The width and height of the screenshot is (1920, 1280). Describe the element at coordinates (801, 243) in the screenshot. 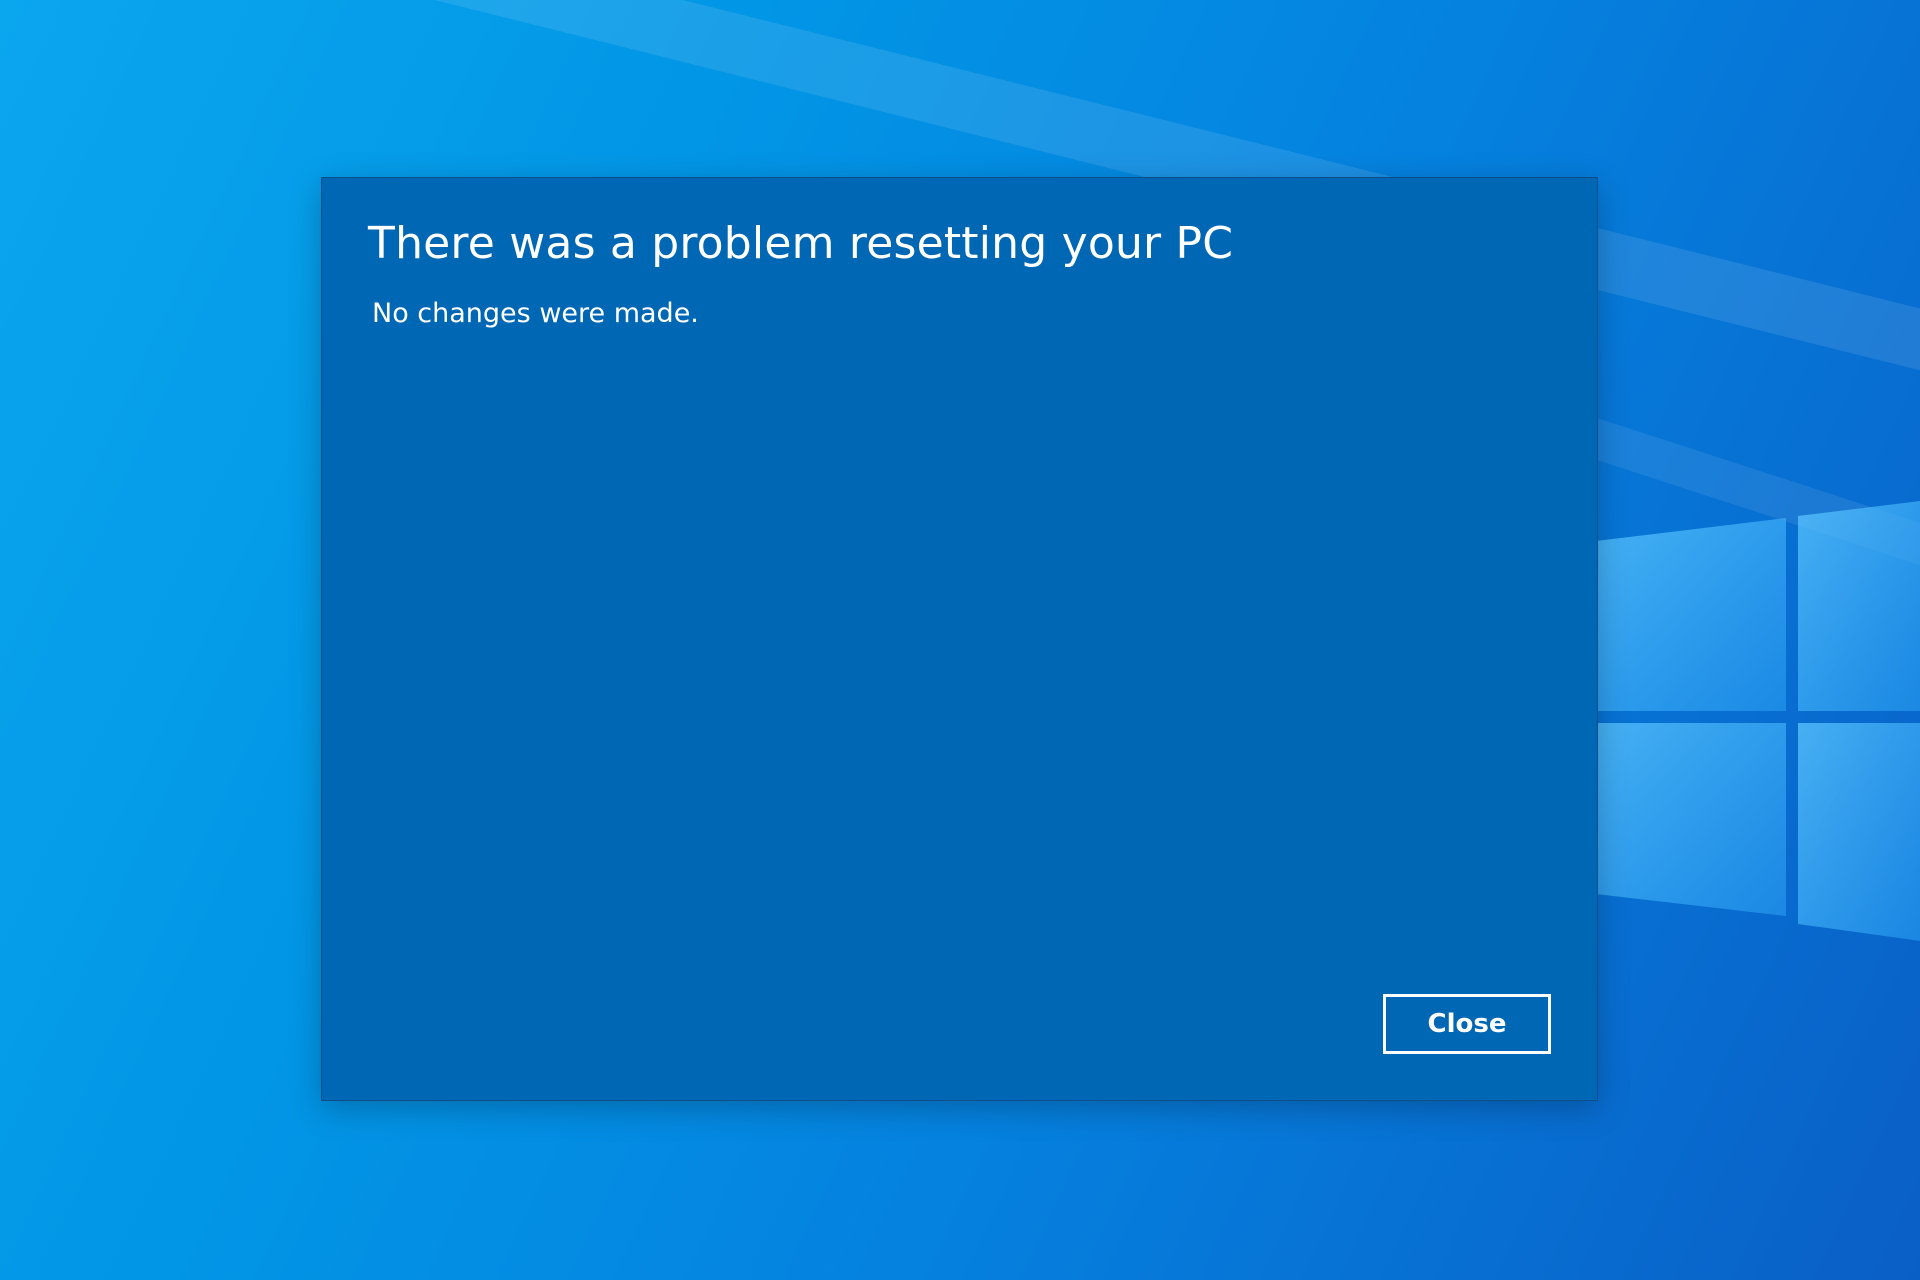

I see `dialog-title: There was a problem resetting your PC` at that location.